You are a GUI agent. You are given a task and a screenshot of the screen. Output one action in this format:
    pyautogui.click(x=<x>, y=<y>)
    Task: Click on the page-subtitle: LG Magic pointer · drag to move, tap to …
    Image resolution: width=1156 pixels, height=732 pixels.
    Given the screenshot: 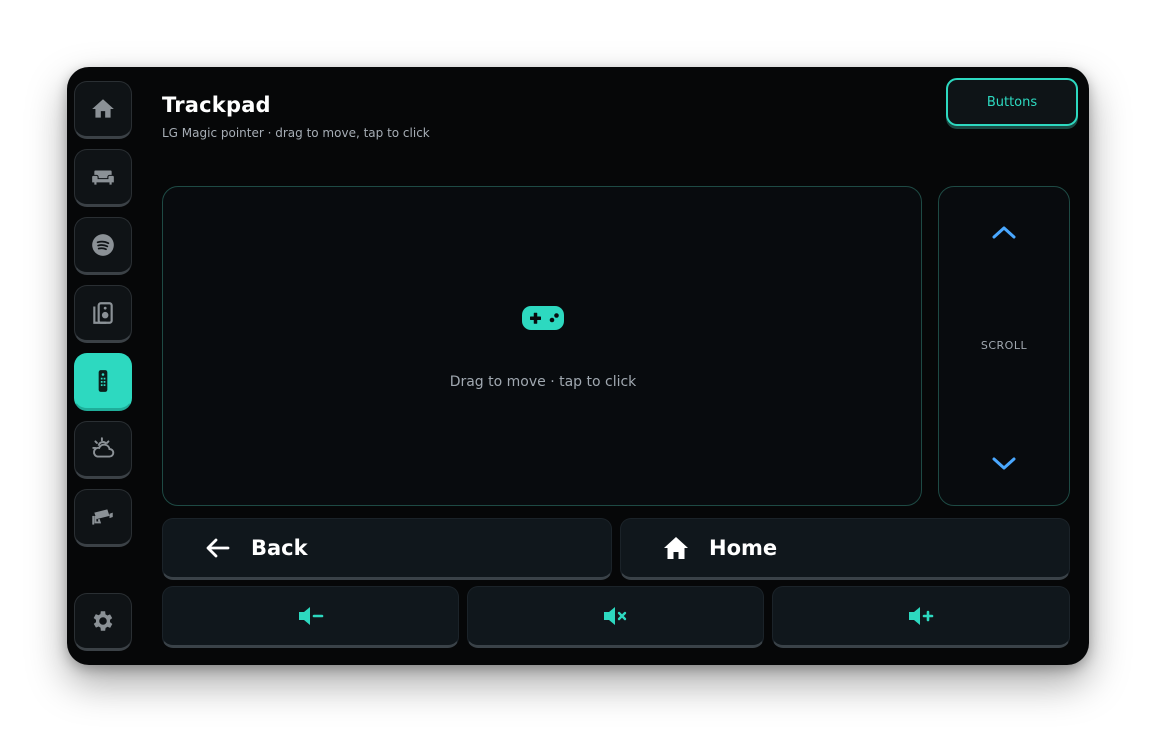 What is the action you would take?
    pyautogui.click(x=296, y=133)
    